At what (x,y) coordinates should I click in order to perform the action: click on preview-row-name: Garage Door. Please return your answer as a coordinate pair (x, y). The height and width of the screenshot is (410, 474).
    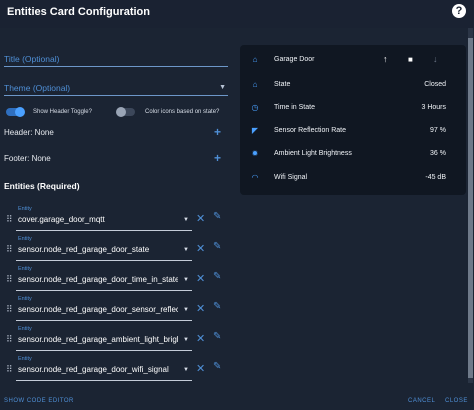
    Looking at the image, I should click on (294, 59).